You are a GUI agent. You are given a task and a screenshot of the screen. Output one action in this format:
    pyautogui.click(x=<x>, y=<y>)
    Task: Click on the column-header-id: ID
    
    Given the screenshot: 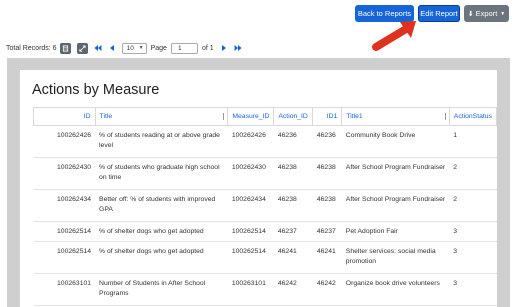 What is the action you would take?
    pyautogui.click(x=64, y=116)
    